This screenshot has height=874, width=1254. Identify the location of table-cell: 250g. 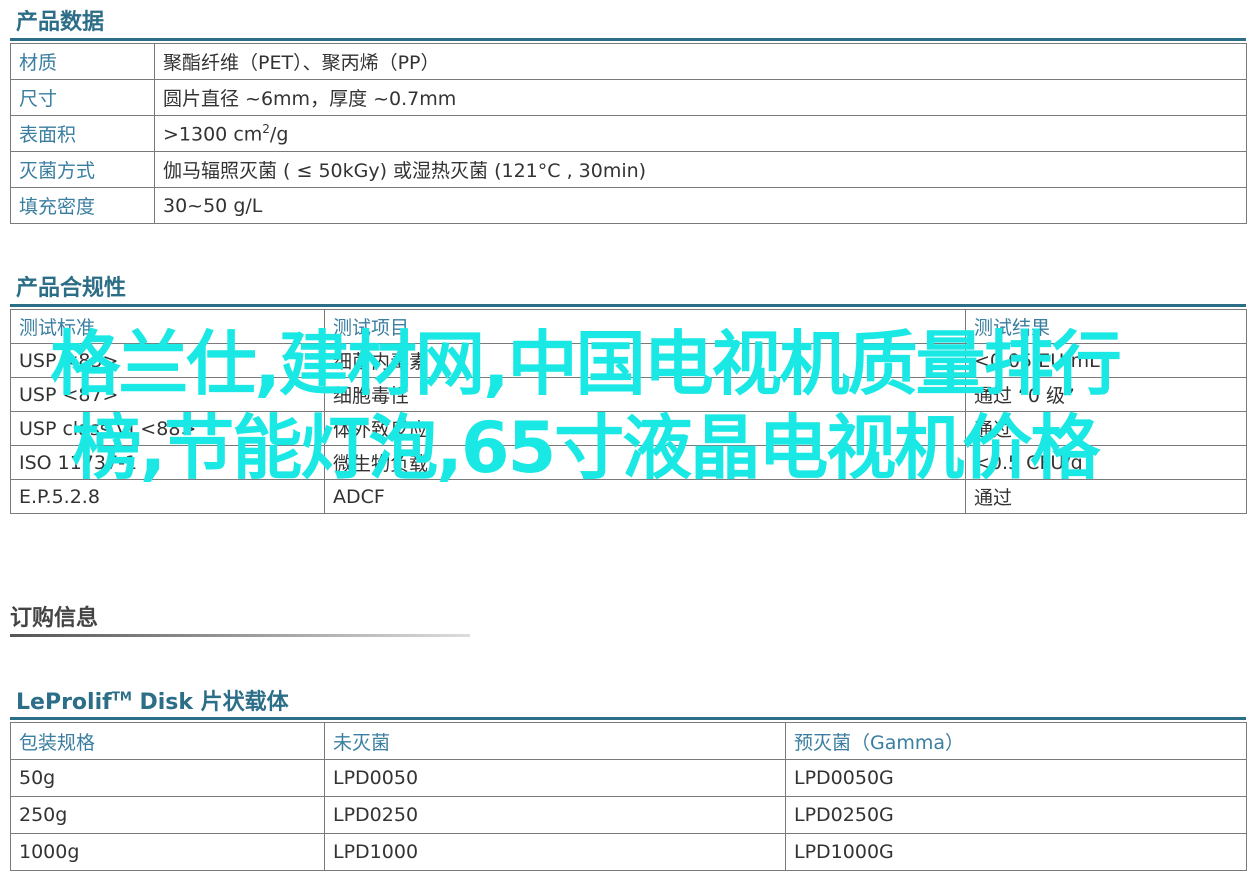
(167, 815).